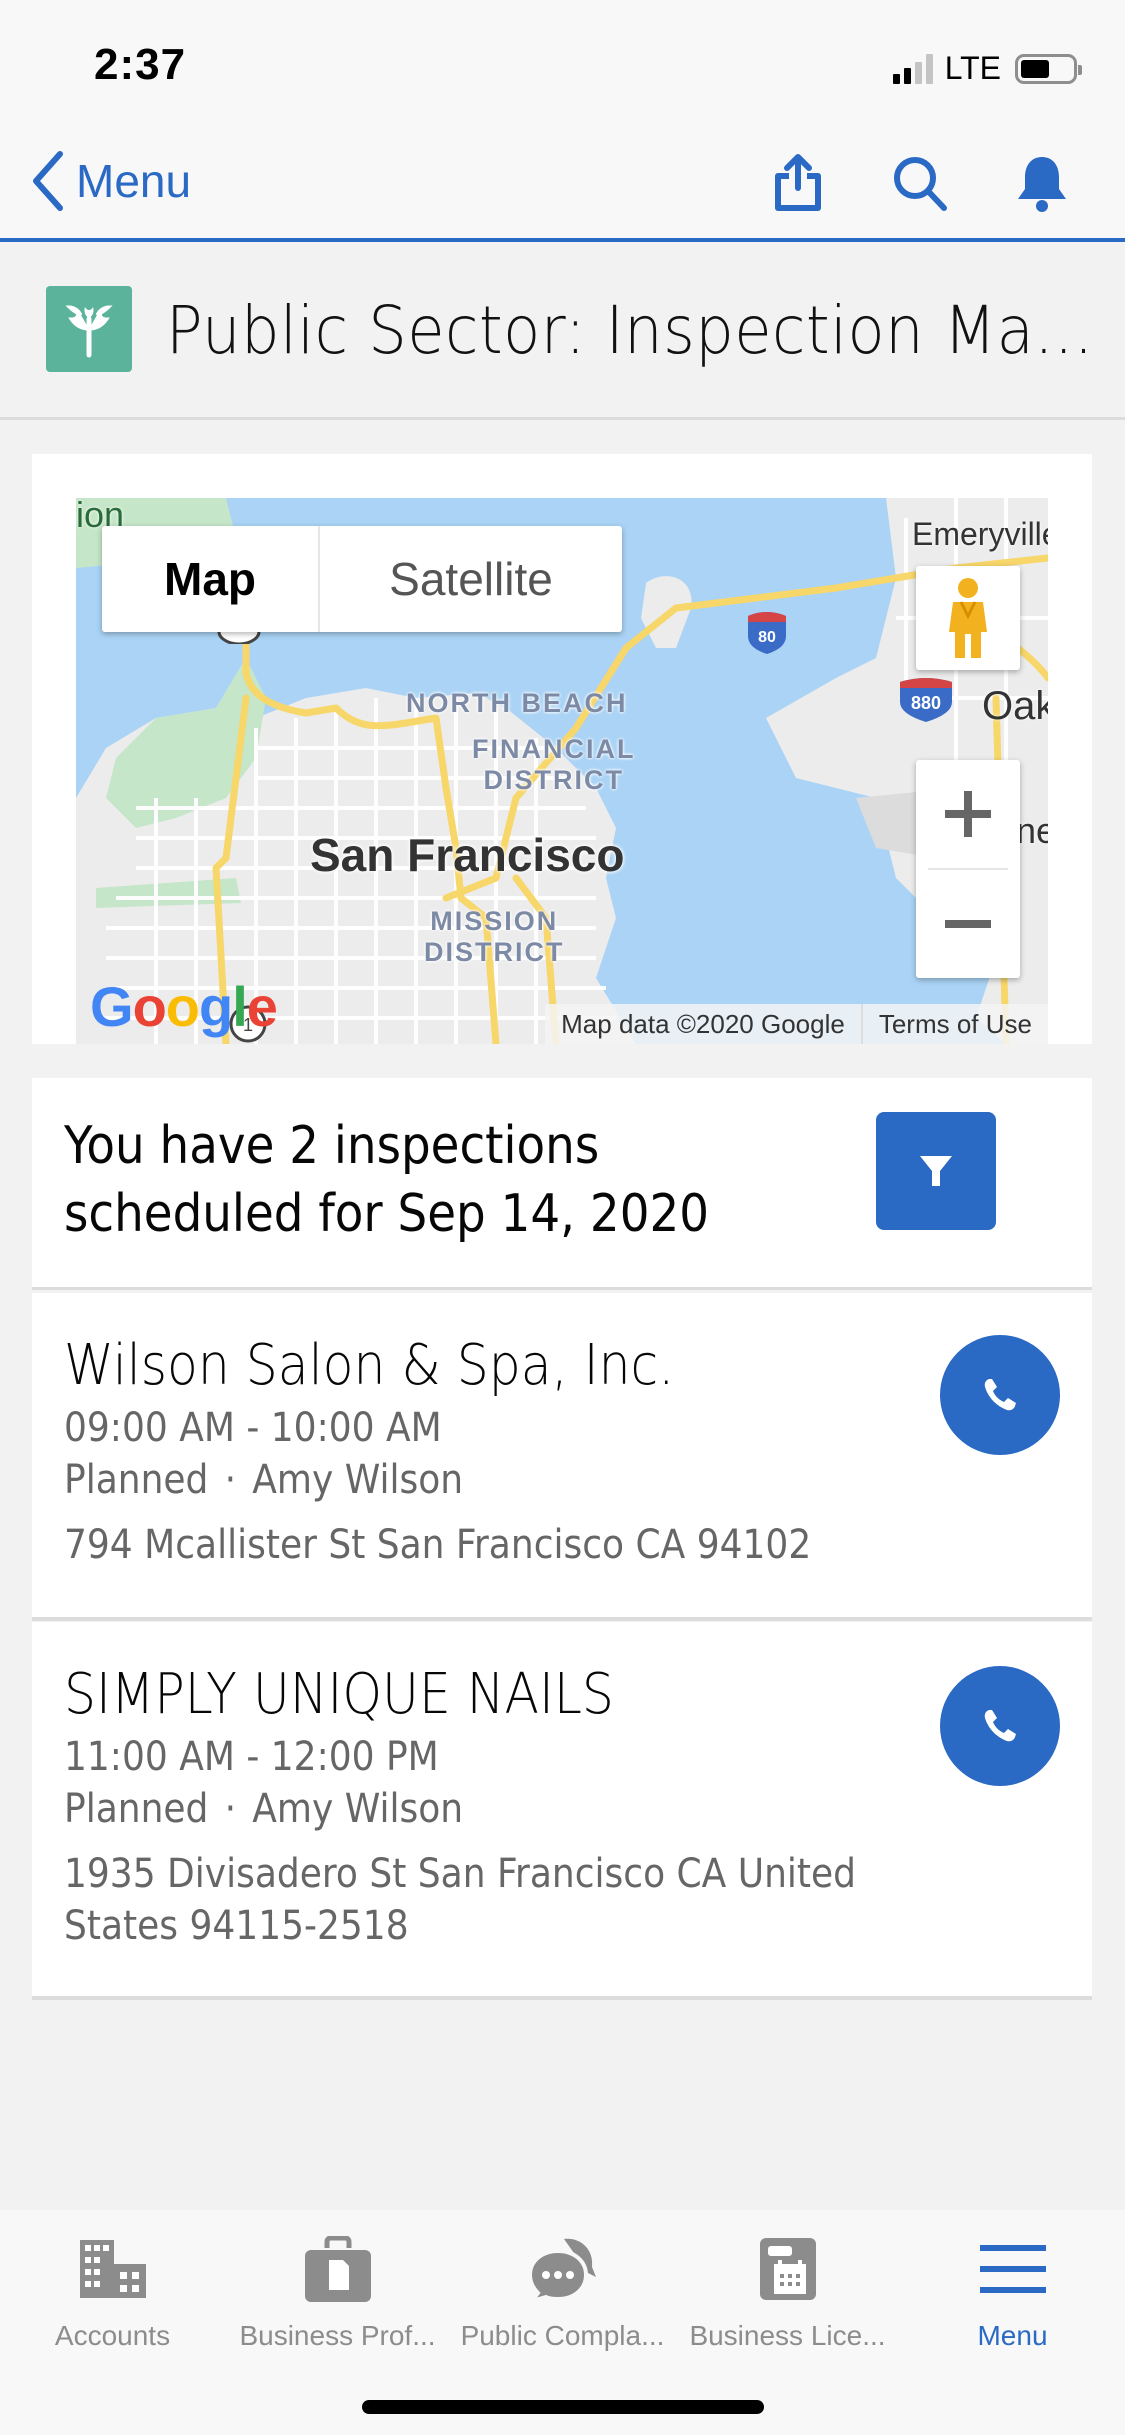 This screenshot has width=1125, height=2435. Describe the element at coordinates (251, 1757) in the screenshot. I see `inspection-time: 11:00 AM - 12:00 PM` at that location.